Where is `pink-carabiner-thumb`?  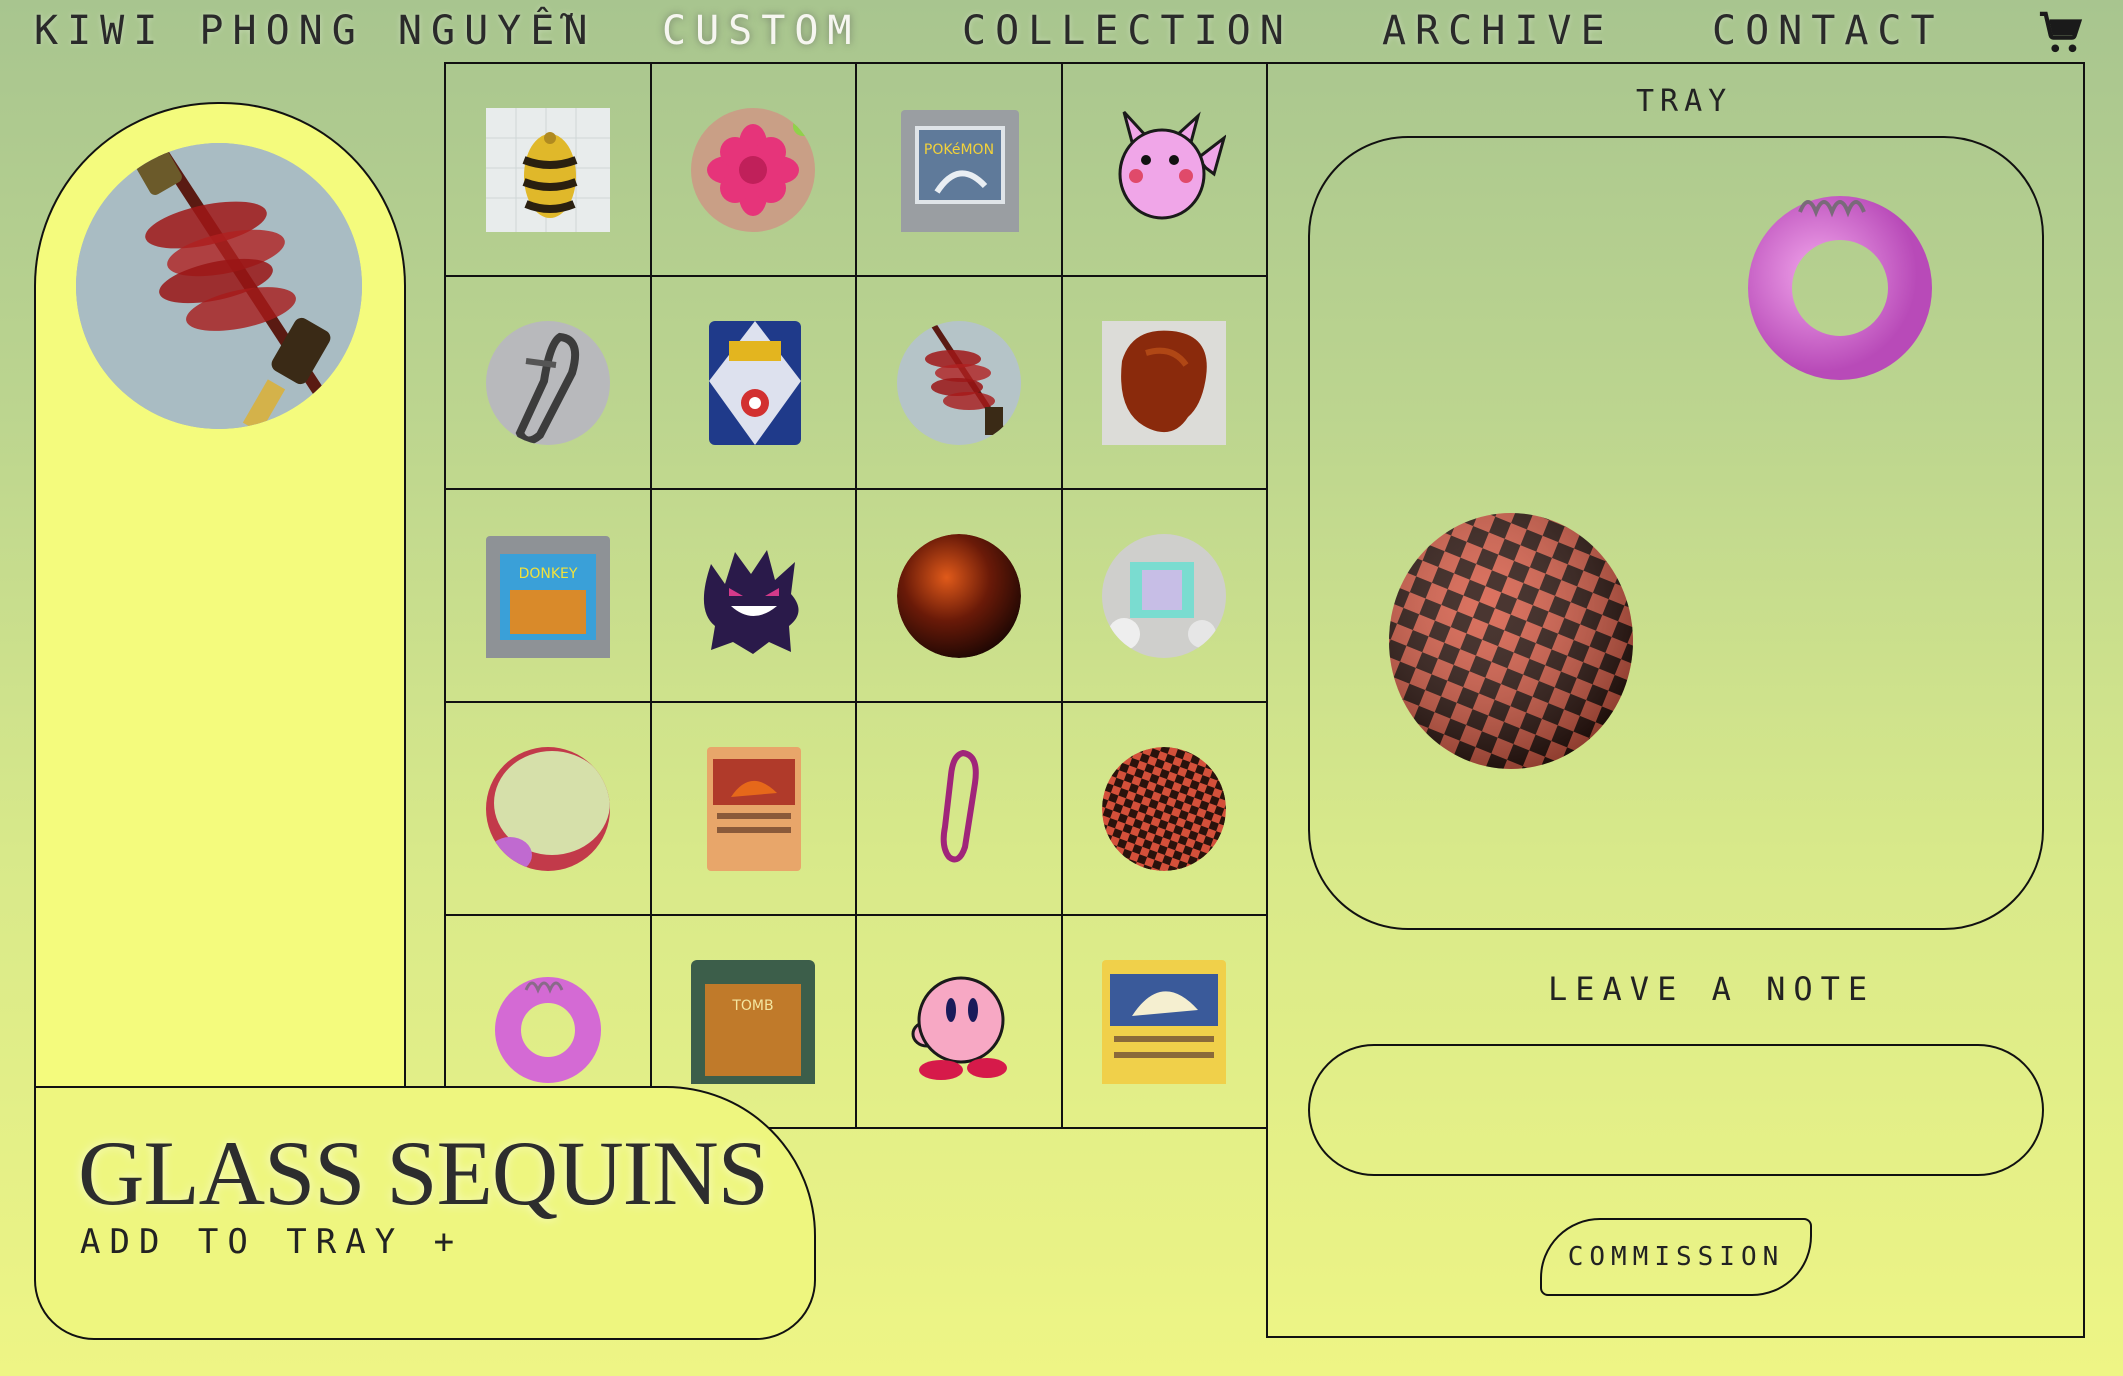
pink-carabiner-thumb is located at coordinates (959, 805).